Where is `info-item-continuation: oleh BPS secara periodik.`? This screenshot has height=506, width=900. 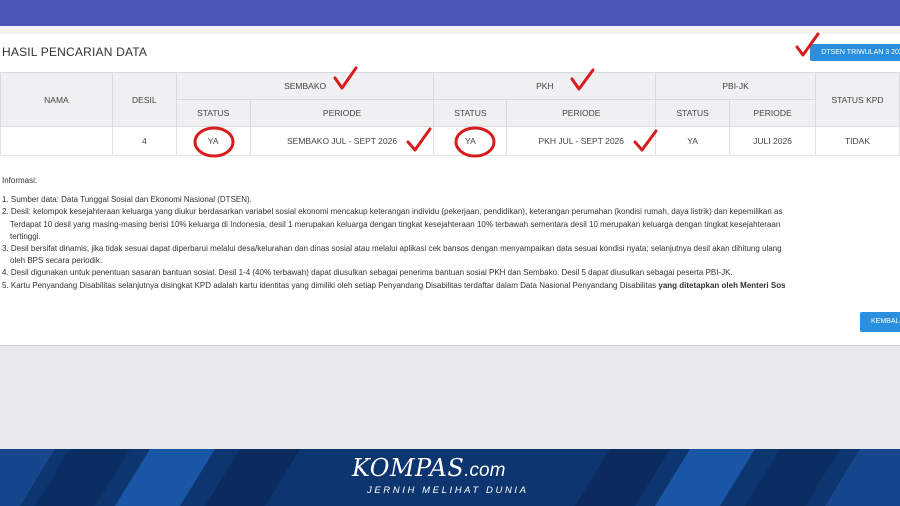 info-item-continuation: oleh BPS secara periodik. is located at coordinates (56, 261).